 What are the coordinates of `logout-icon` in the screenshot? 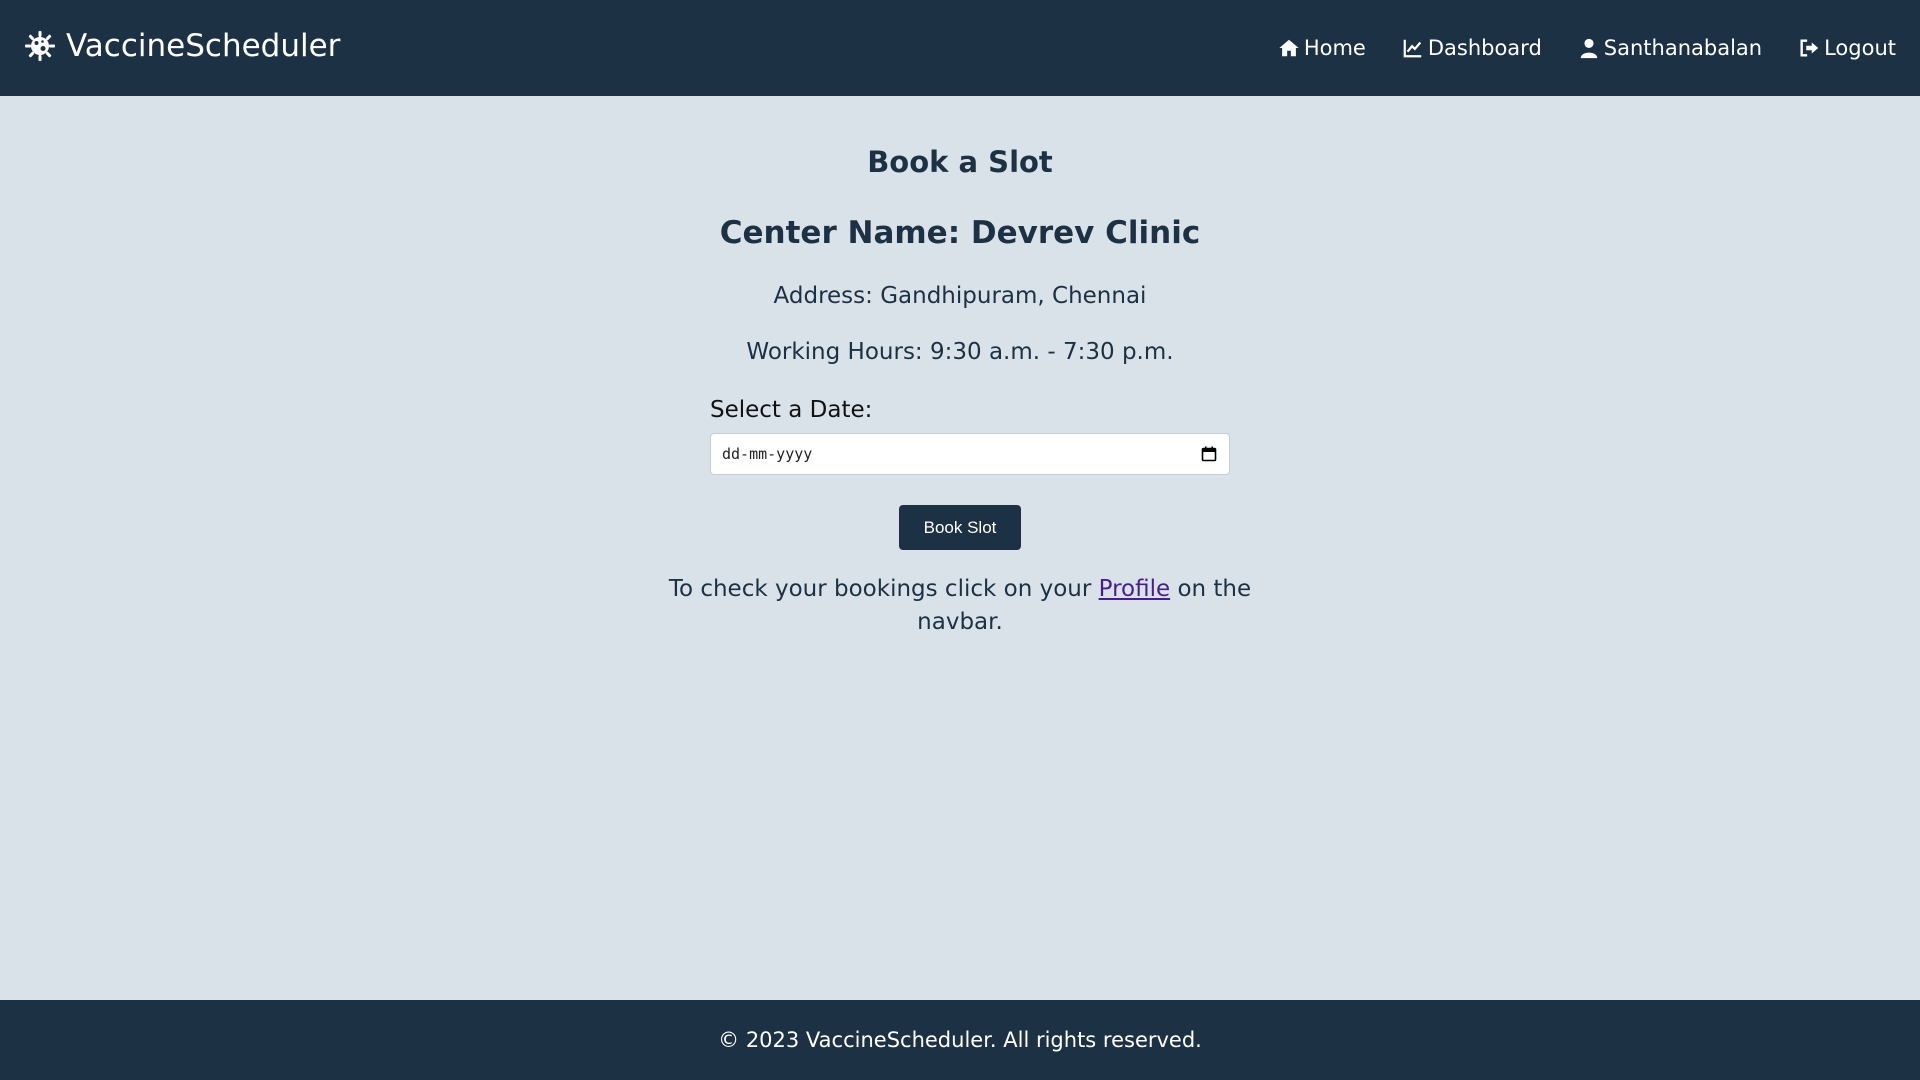 It's located at (1809, 48).